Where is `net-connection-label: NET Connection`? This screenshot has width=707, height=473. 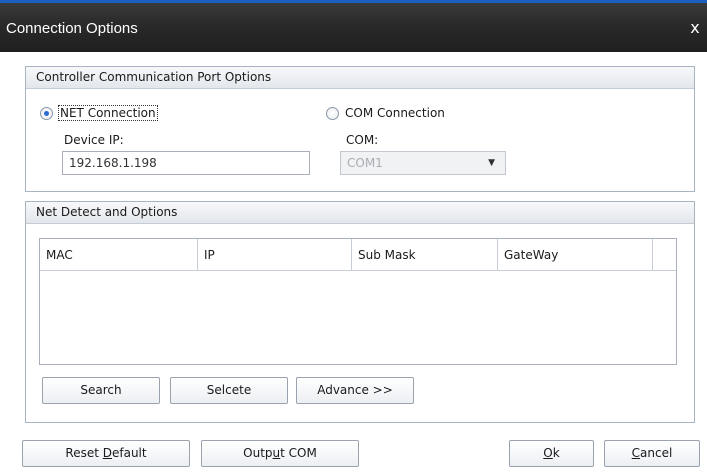
net-connection-label: NET Connection is located at coordinates (108, 113).